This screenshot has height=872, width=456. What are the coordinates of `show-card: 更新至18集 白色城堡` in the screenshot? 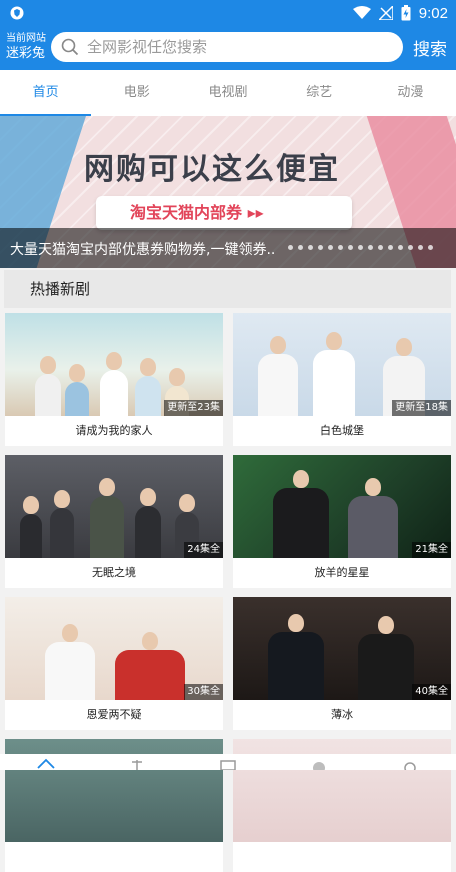 It's located at (342, 379).